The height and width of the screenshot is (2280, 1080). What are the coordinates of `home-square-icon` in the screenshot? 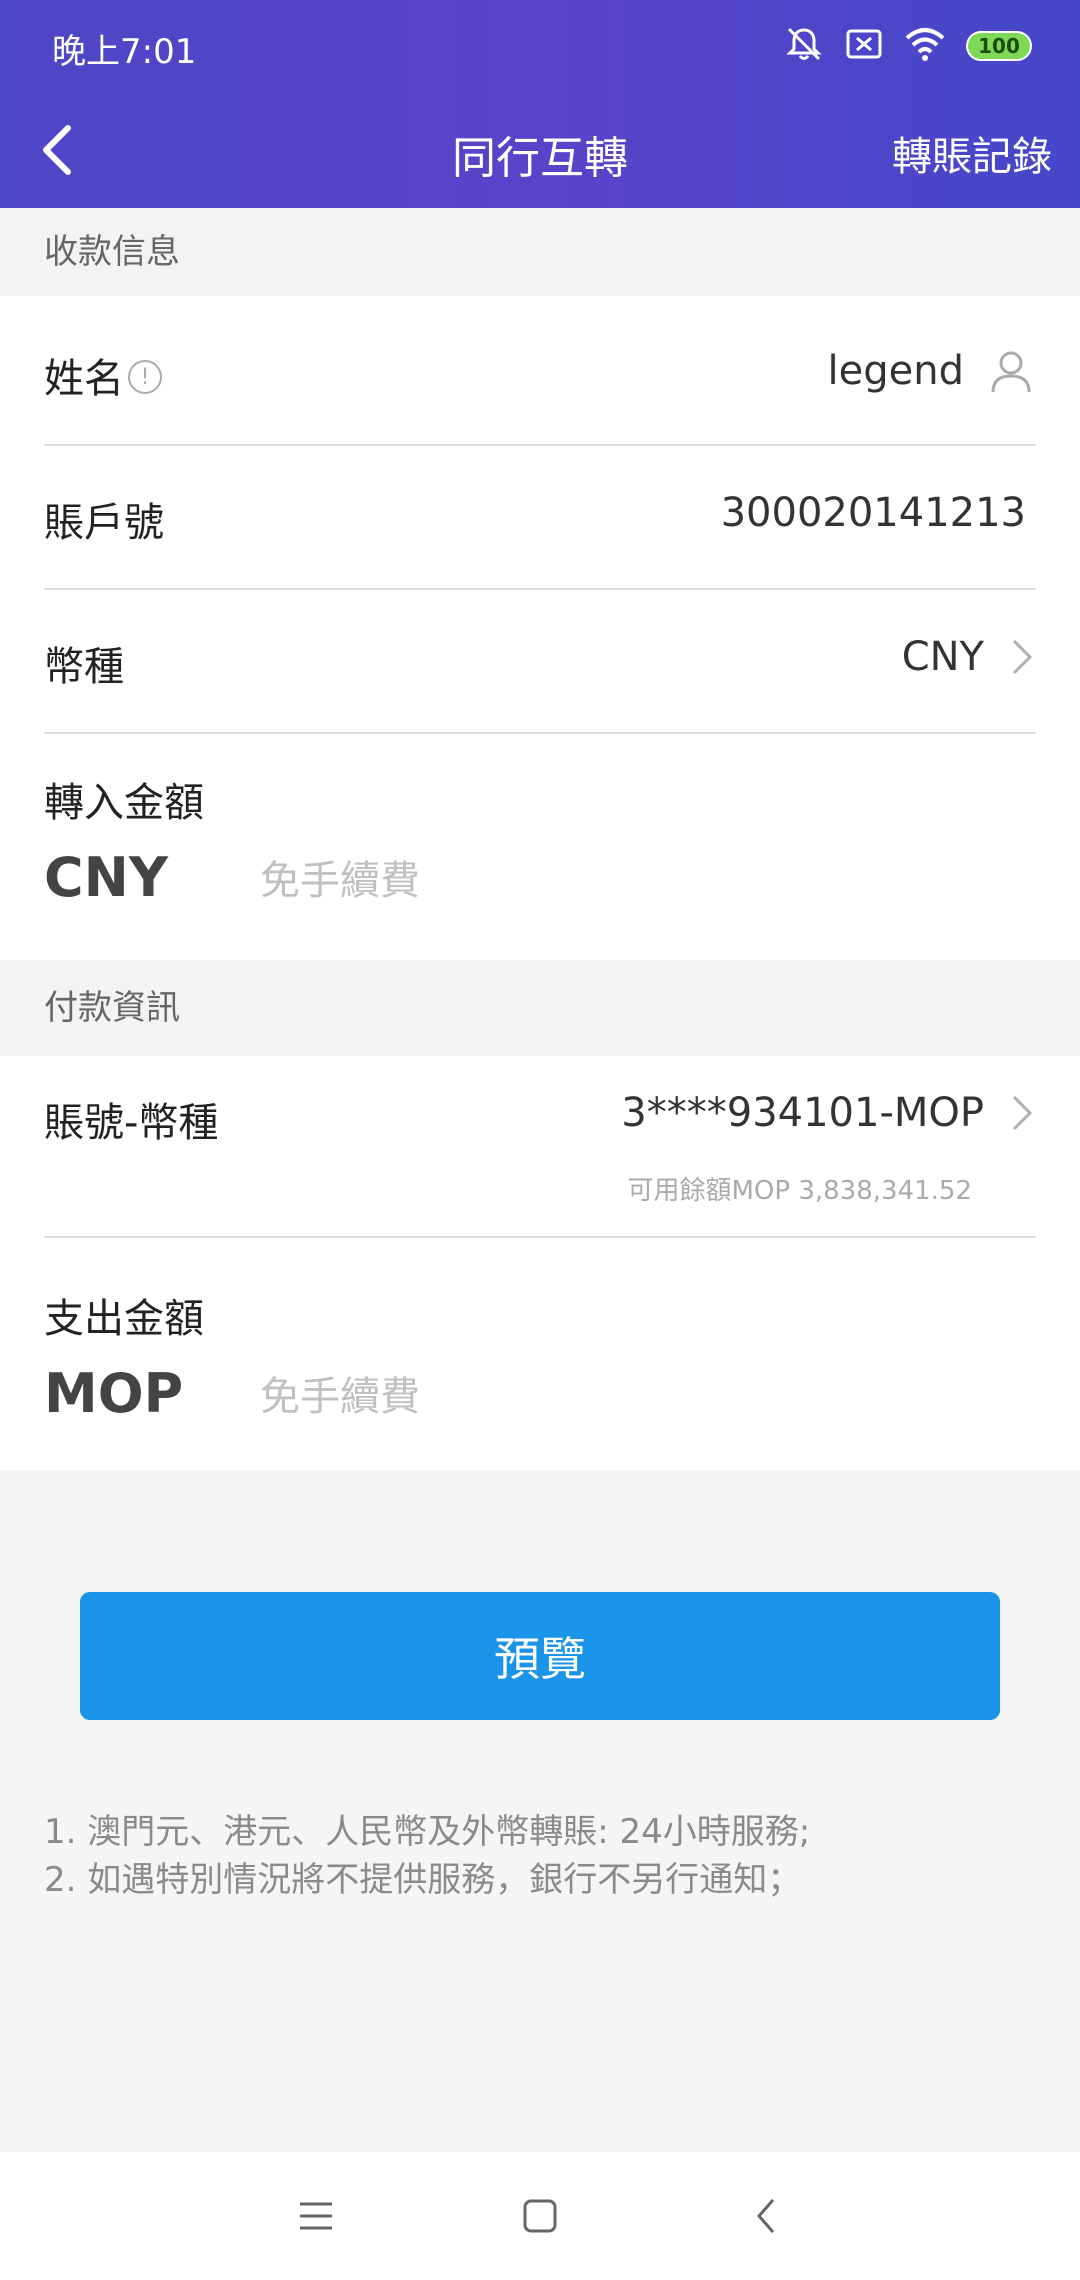 It's located at (540, 2216).